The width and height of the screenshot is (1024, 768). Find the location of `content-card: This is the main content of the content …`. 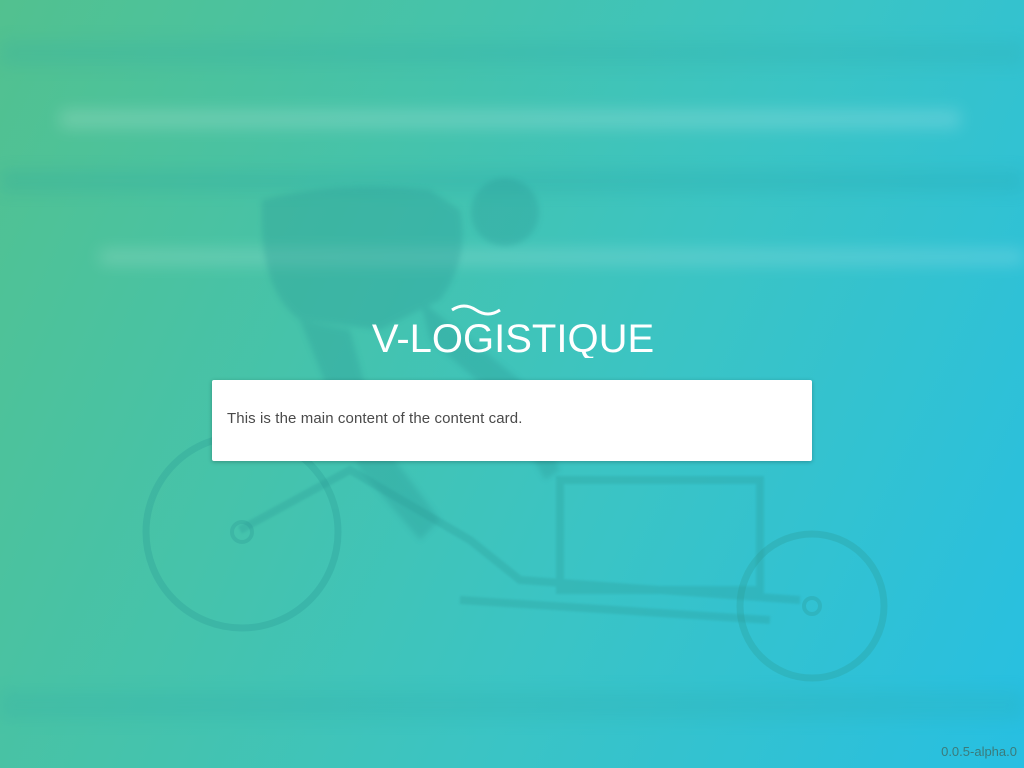

content-card: This is the main content of the content … is located at coordinates (512, 420).